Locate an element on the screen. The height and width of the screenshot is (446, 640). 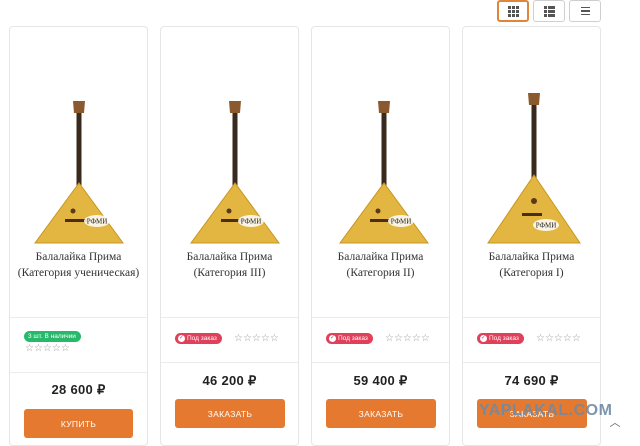
compact-view-button is located at coordinates (585, 11).